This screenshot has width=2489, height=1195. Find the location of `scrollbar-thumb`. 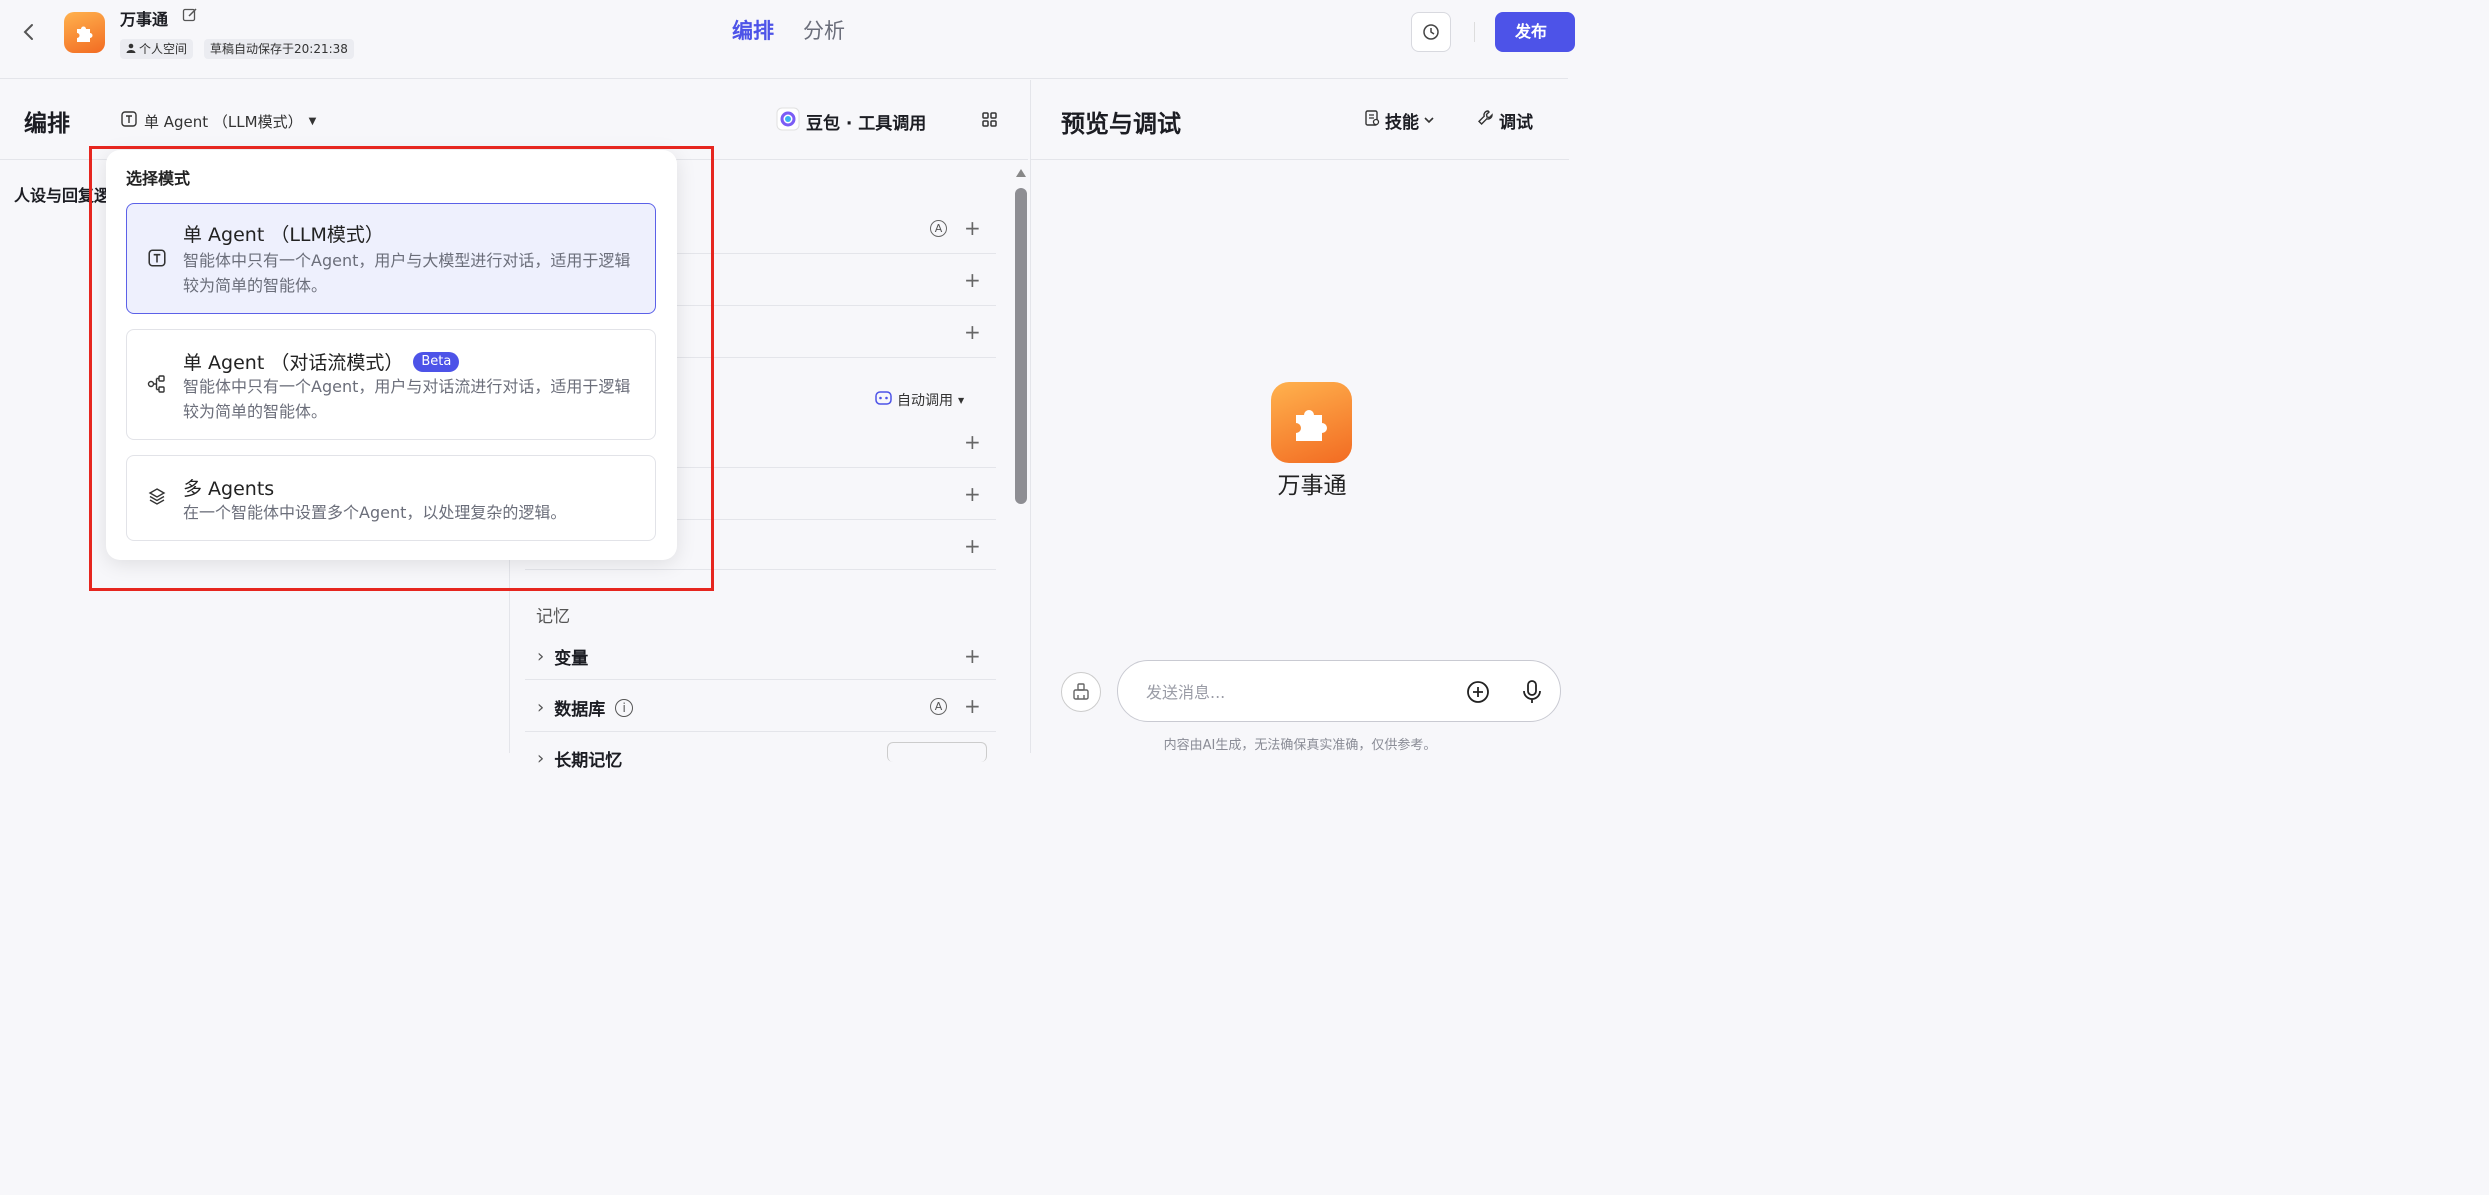

scrollbar-thumb is located at coordinates (1021, 346).